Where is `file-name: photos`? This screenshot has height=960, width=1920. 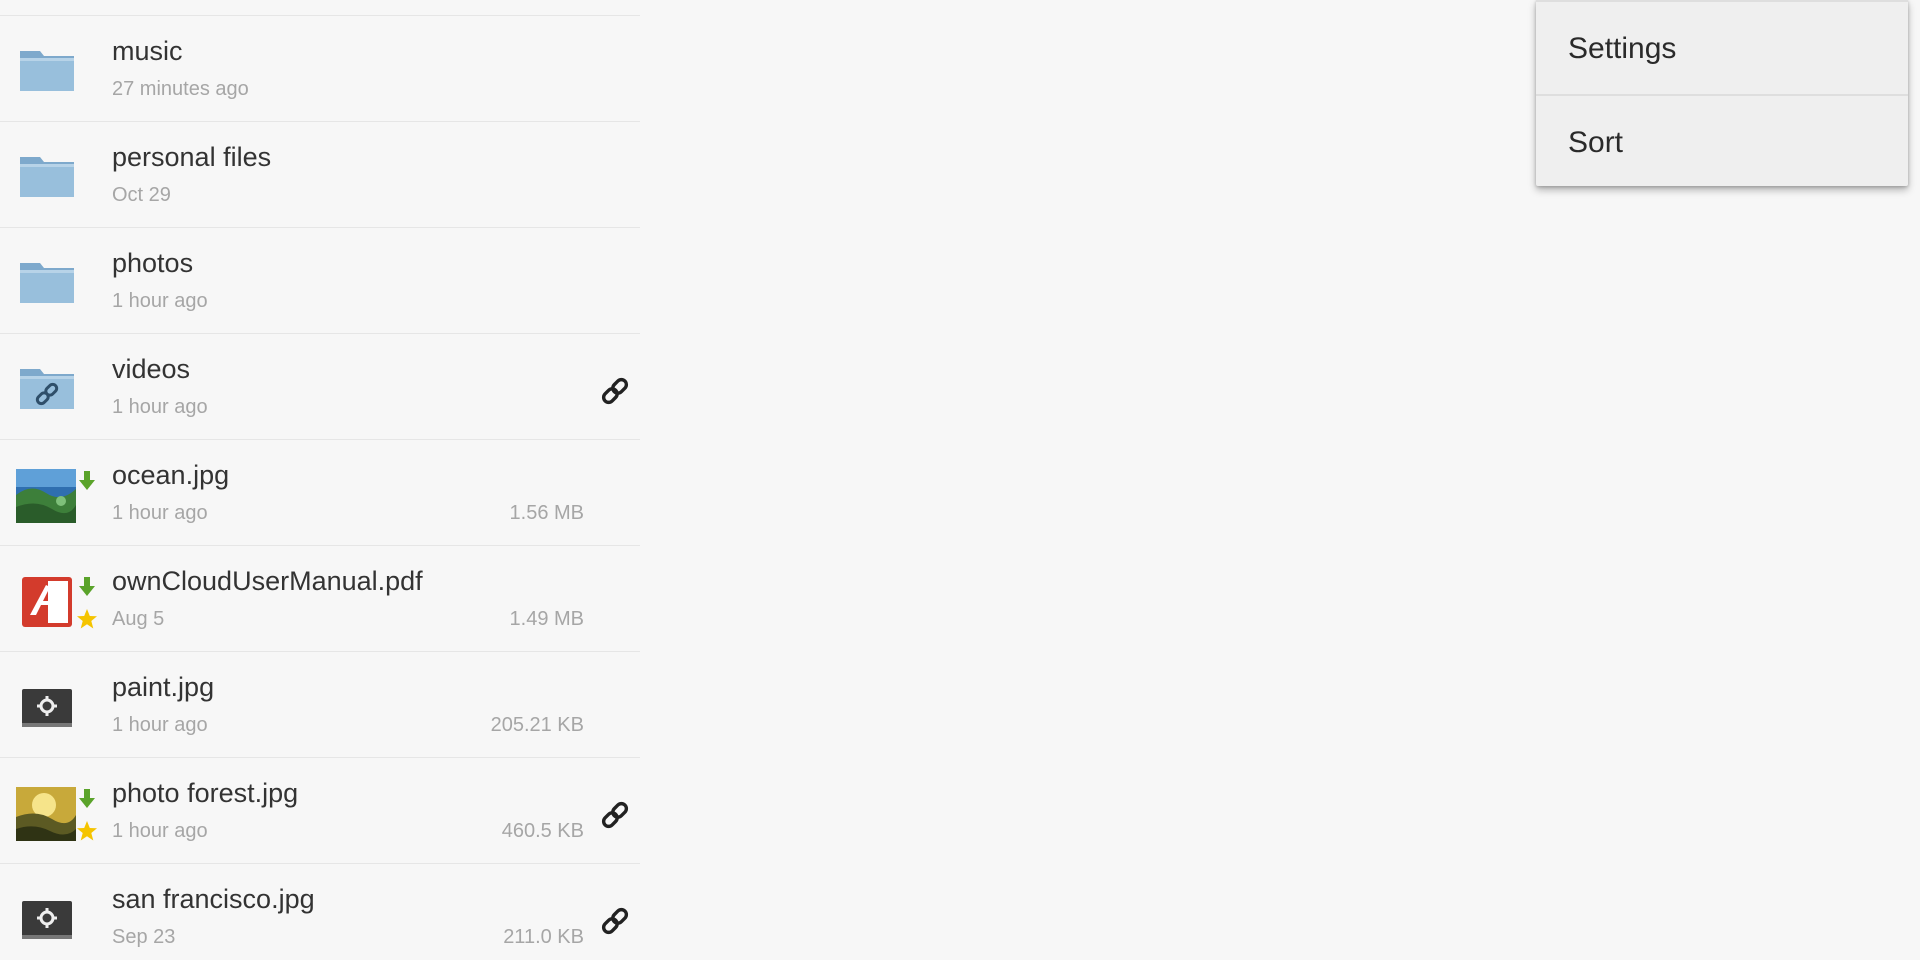 file-name: photos is located at coordinates (153, 263).